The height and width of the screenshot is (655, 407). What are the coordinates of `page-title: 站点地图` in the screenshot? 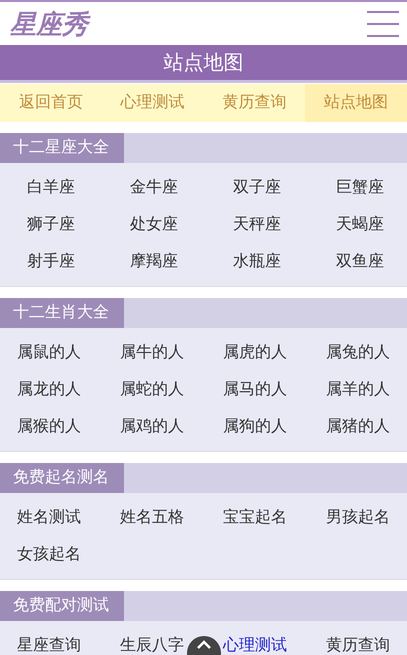 It's located at (204, 63).